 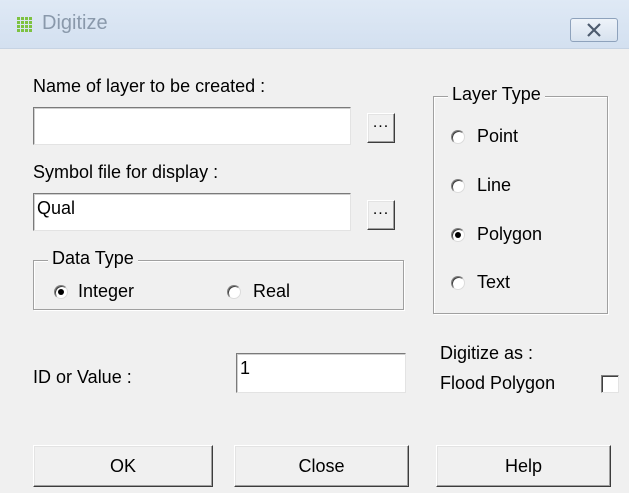 What do you see at coordinates (123, 466) in the screenshot?
I see `ok-button: OK` at bounding box center [123, 466].